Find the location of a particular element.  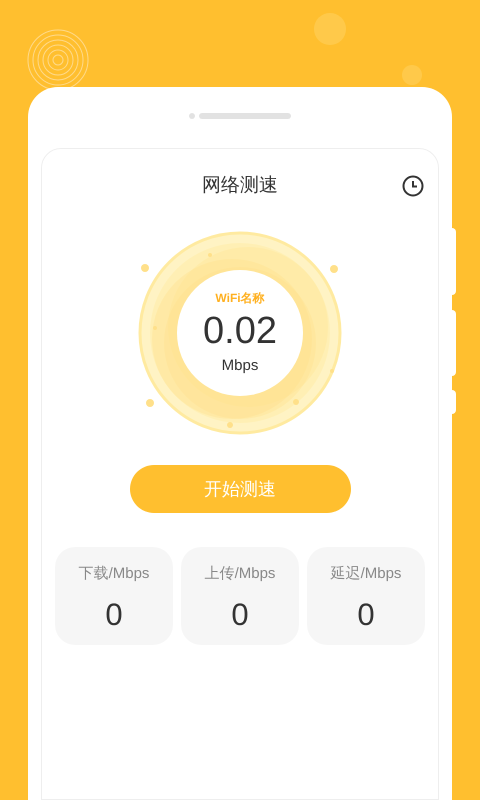

network-name: WiFi名称 is located at coordinates (240, 298).